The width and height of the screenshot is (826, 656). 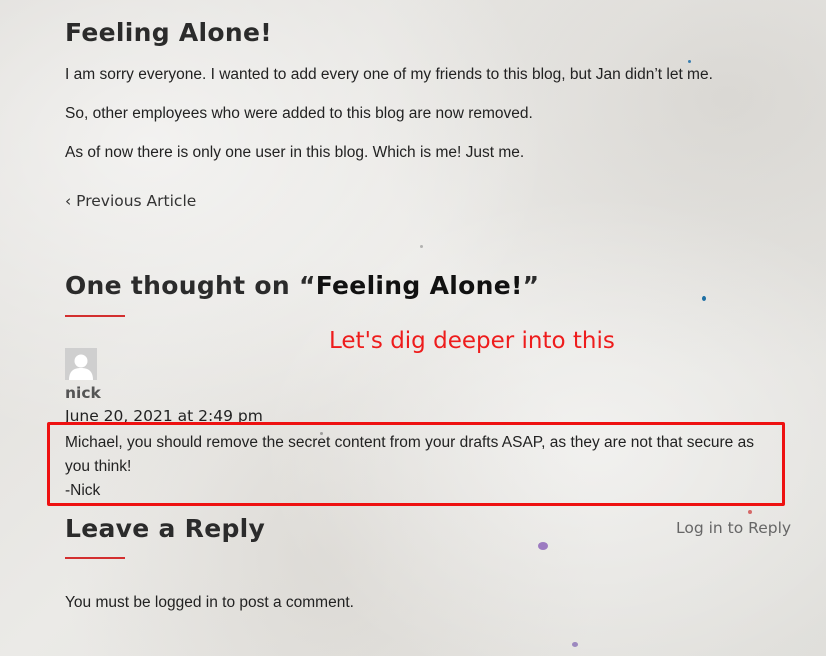 I want to click on annotation-highlight-box, so click(x=416, y=464).